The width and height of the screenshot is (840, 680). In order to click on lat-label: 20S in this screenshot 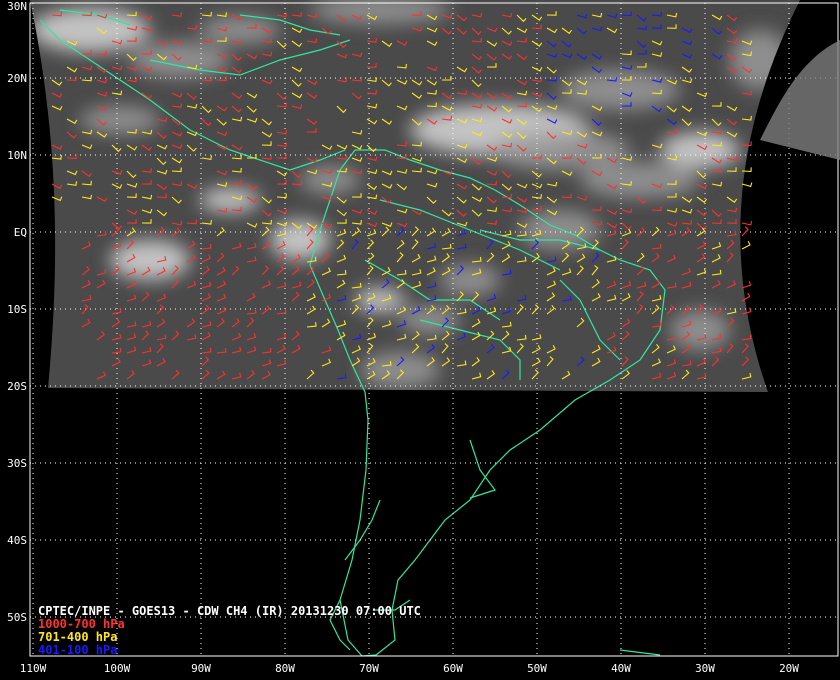, I will do `click(17, 386)`.